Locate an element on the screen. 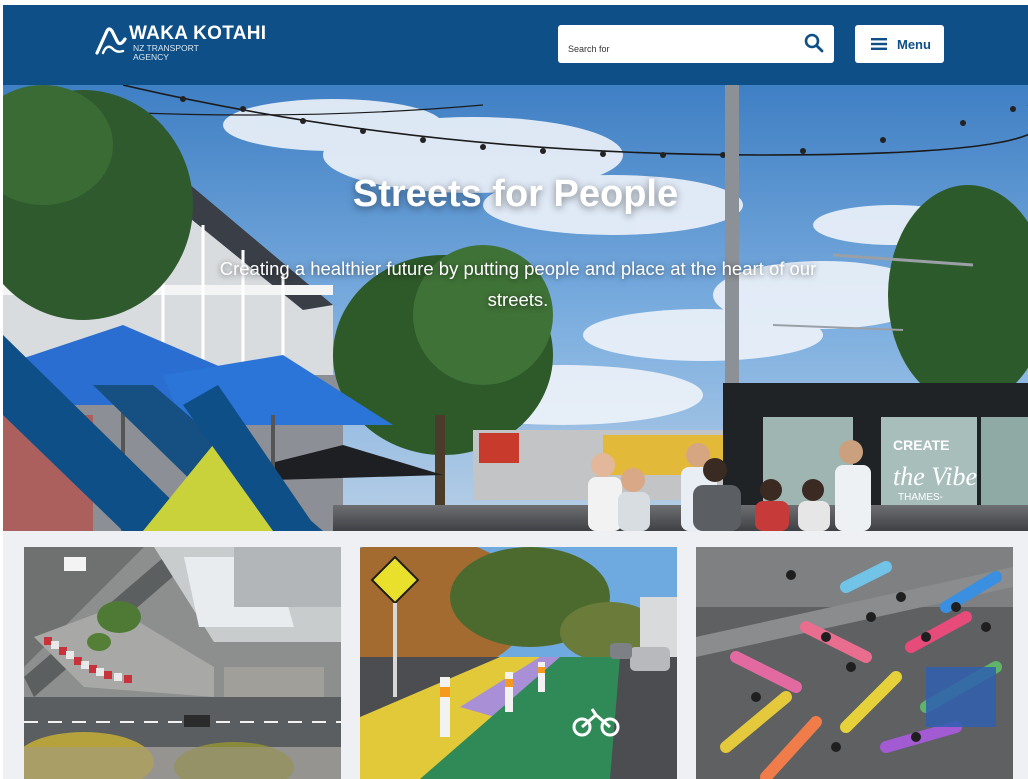  card-aerial-street is located at coordinates (182, 663).